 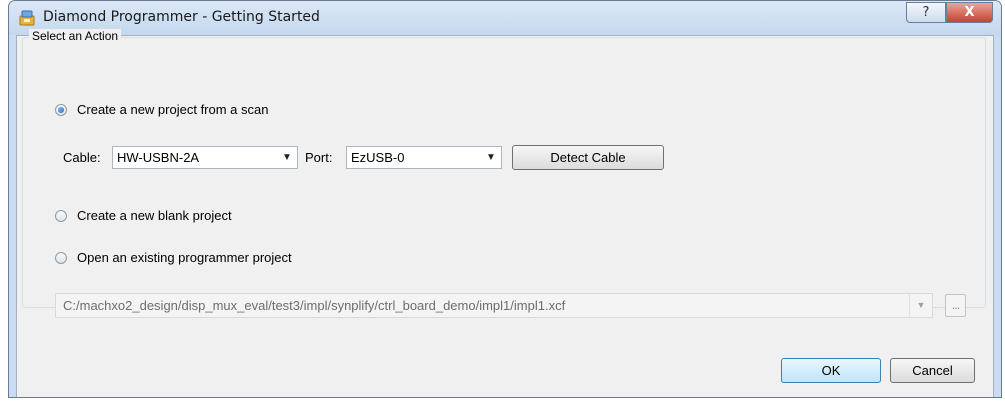 I want to click on detect-cable-button: Detect Cable, so click(x=588, y=157).